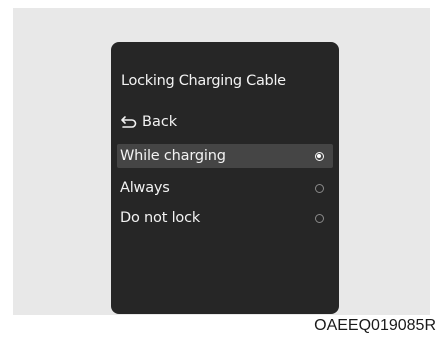 The width and height of the screenshot is (436, 344). I want to click on option-while-charging: While charging, so click(225, 156).